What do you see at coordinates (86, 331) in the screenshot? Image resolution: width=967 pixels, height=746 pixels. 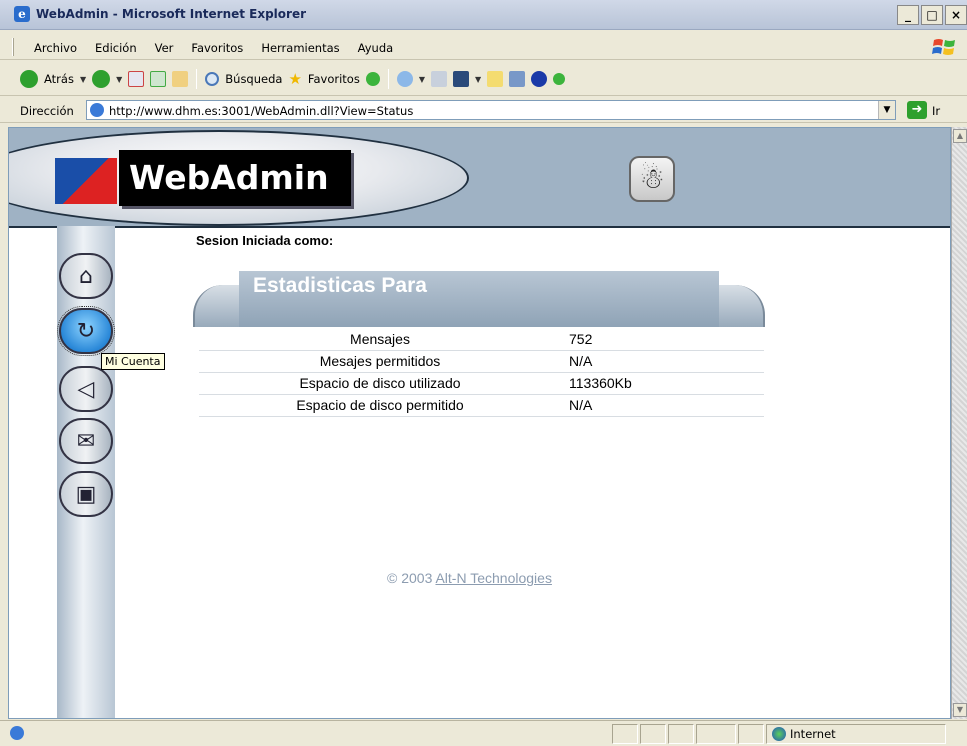 I see `account-icon: ↻` at bounding box center [86, 331].